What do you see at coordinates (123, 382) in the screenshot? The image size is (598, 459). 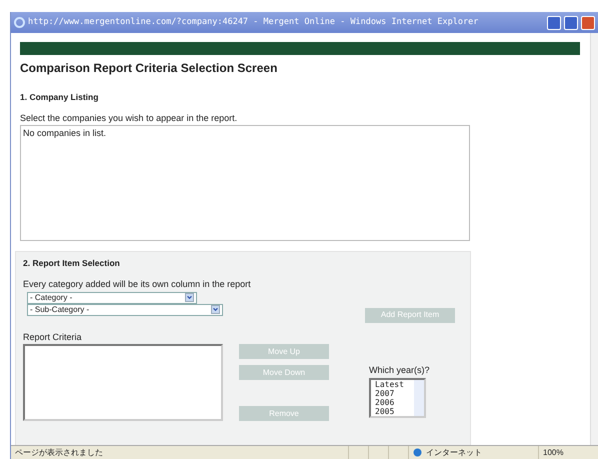 I see `report-criteria-list` at bounding box center [123, 382].